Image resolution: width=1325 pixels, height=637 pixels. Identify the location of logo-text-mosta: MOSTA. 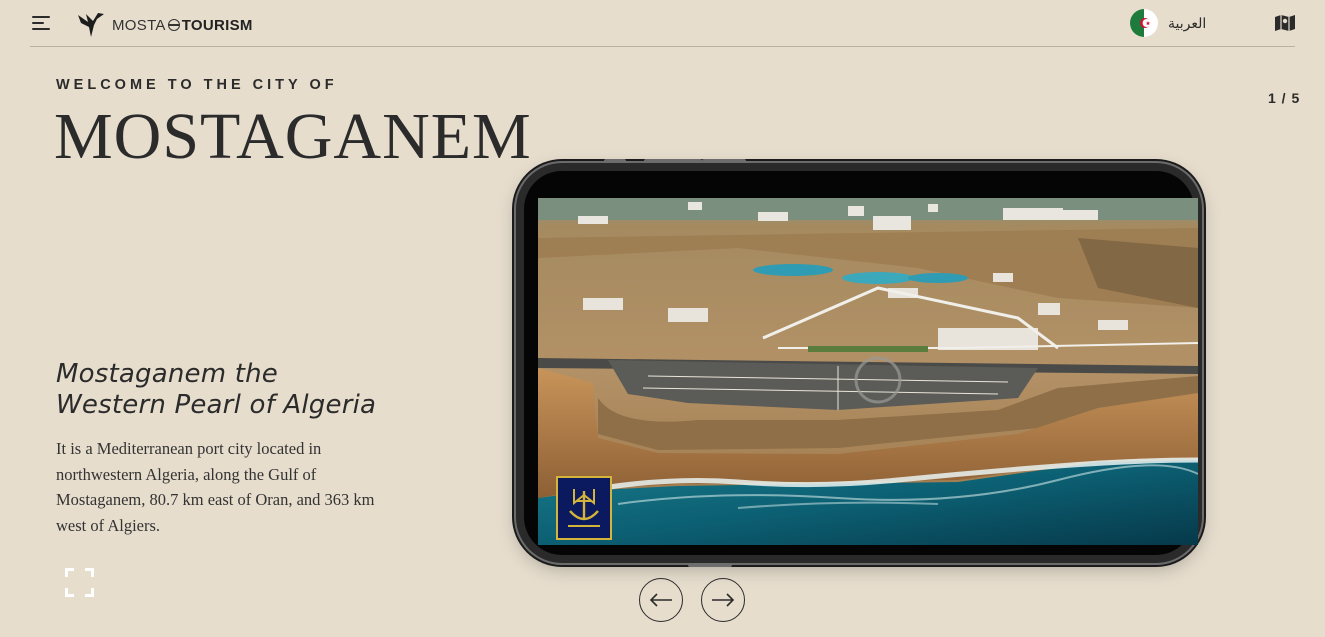
(139, 25).